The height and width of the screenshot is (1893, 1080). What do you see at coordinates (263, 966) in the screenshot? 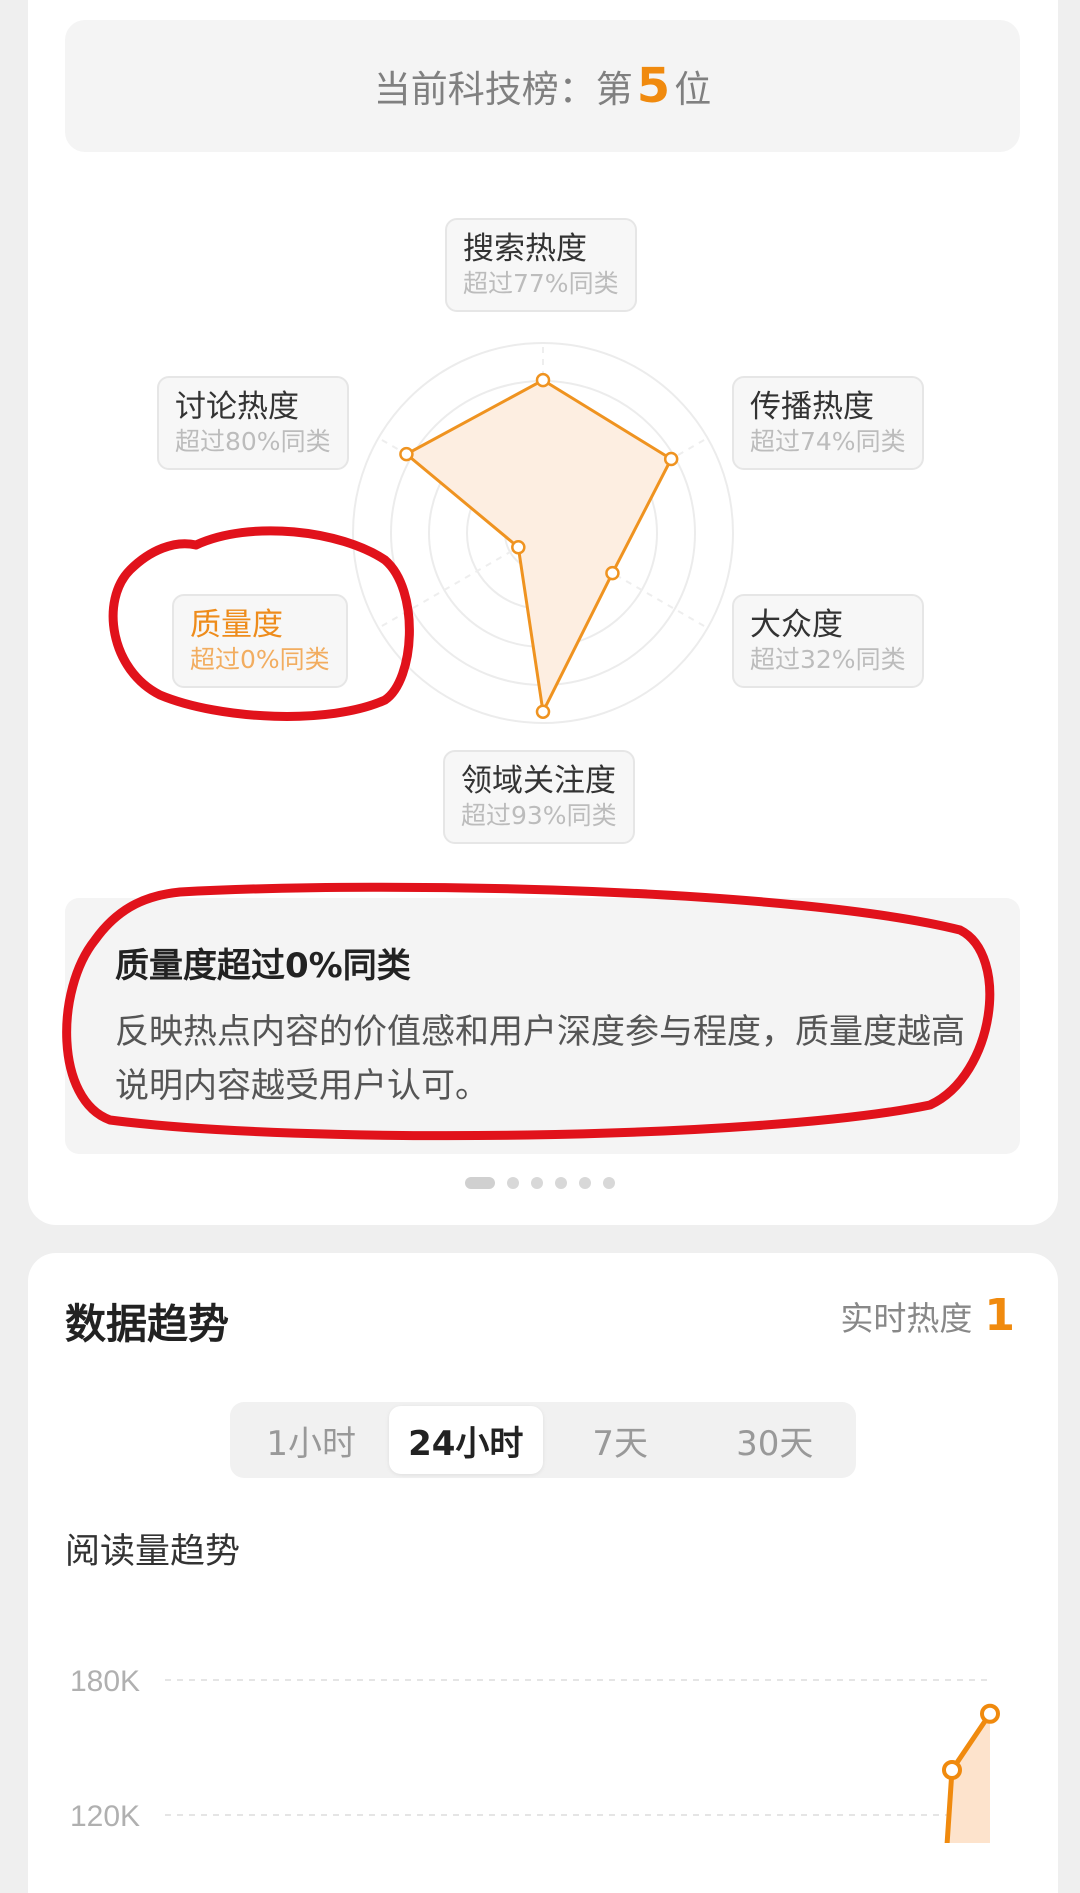
I see `description-title: 质量度超过0%同类` at bounding box center [263, 966].